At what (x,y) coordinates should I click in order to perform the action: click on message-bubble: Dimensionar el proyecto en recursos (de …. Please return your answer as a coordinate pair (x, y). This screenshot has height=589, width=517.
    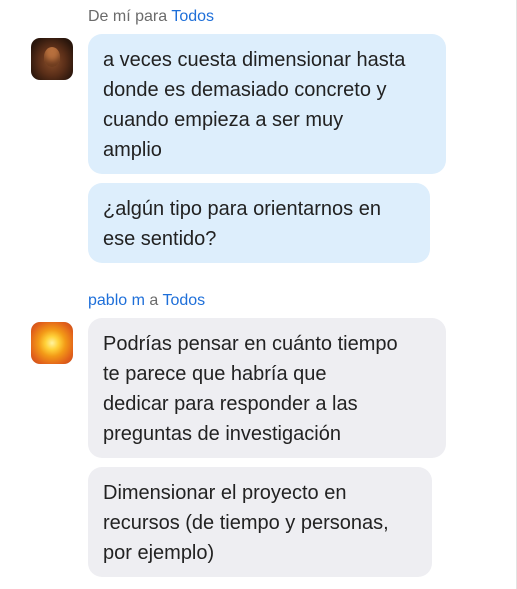
    Looking at the image, I should click on (260, 522).